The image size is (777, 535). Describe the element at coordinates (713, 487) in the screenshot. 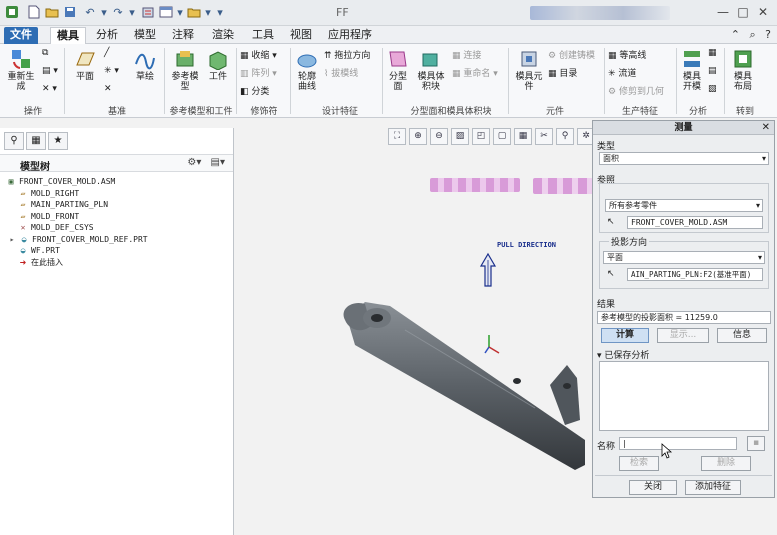

I see `add-feature-button: 添加特征` at that location.